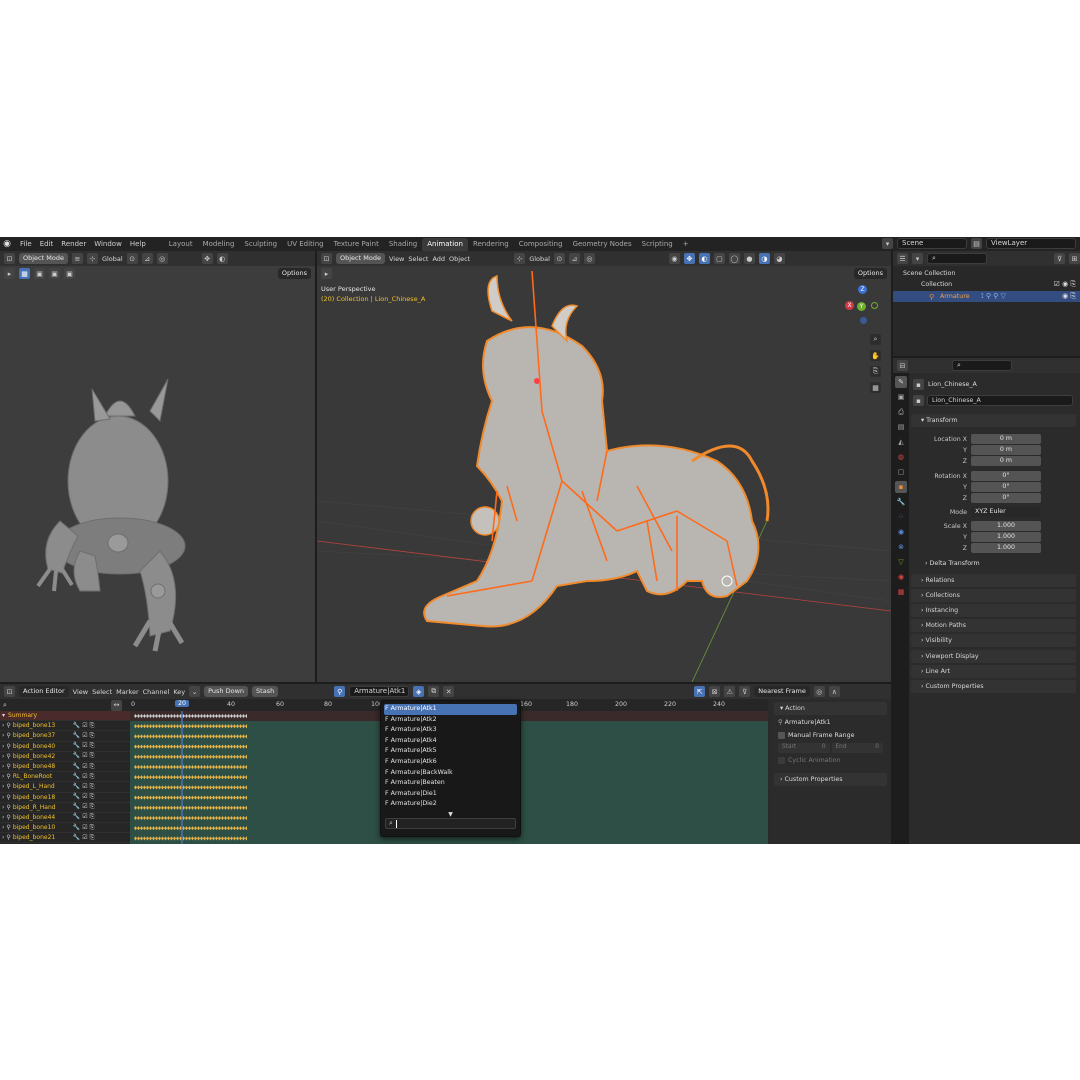 The height and width of the screenshot is (1080, 1080). I want to click on scale-z-field: 1.000, so click(1006, 548).